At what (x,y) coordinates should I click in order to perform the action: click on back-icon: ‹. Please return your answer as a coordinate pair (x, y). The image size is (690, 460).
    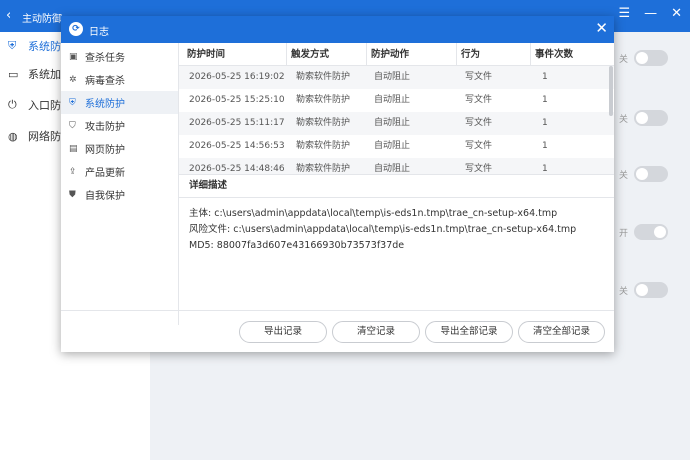
    Looking at the image, I should click on (8, 15).